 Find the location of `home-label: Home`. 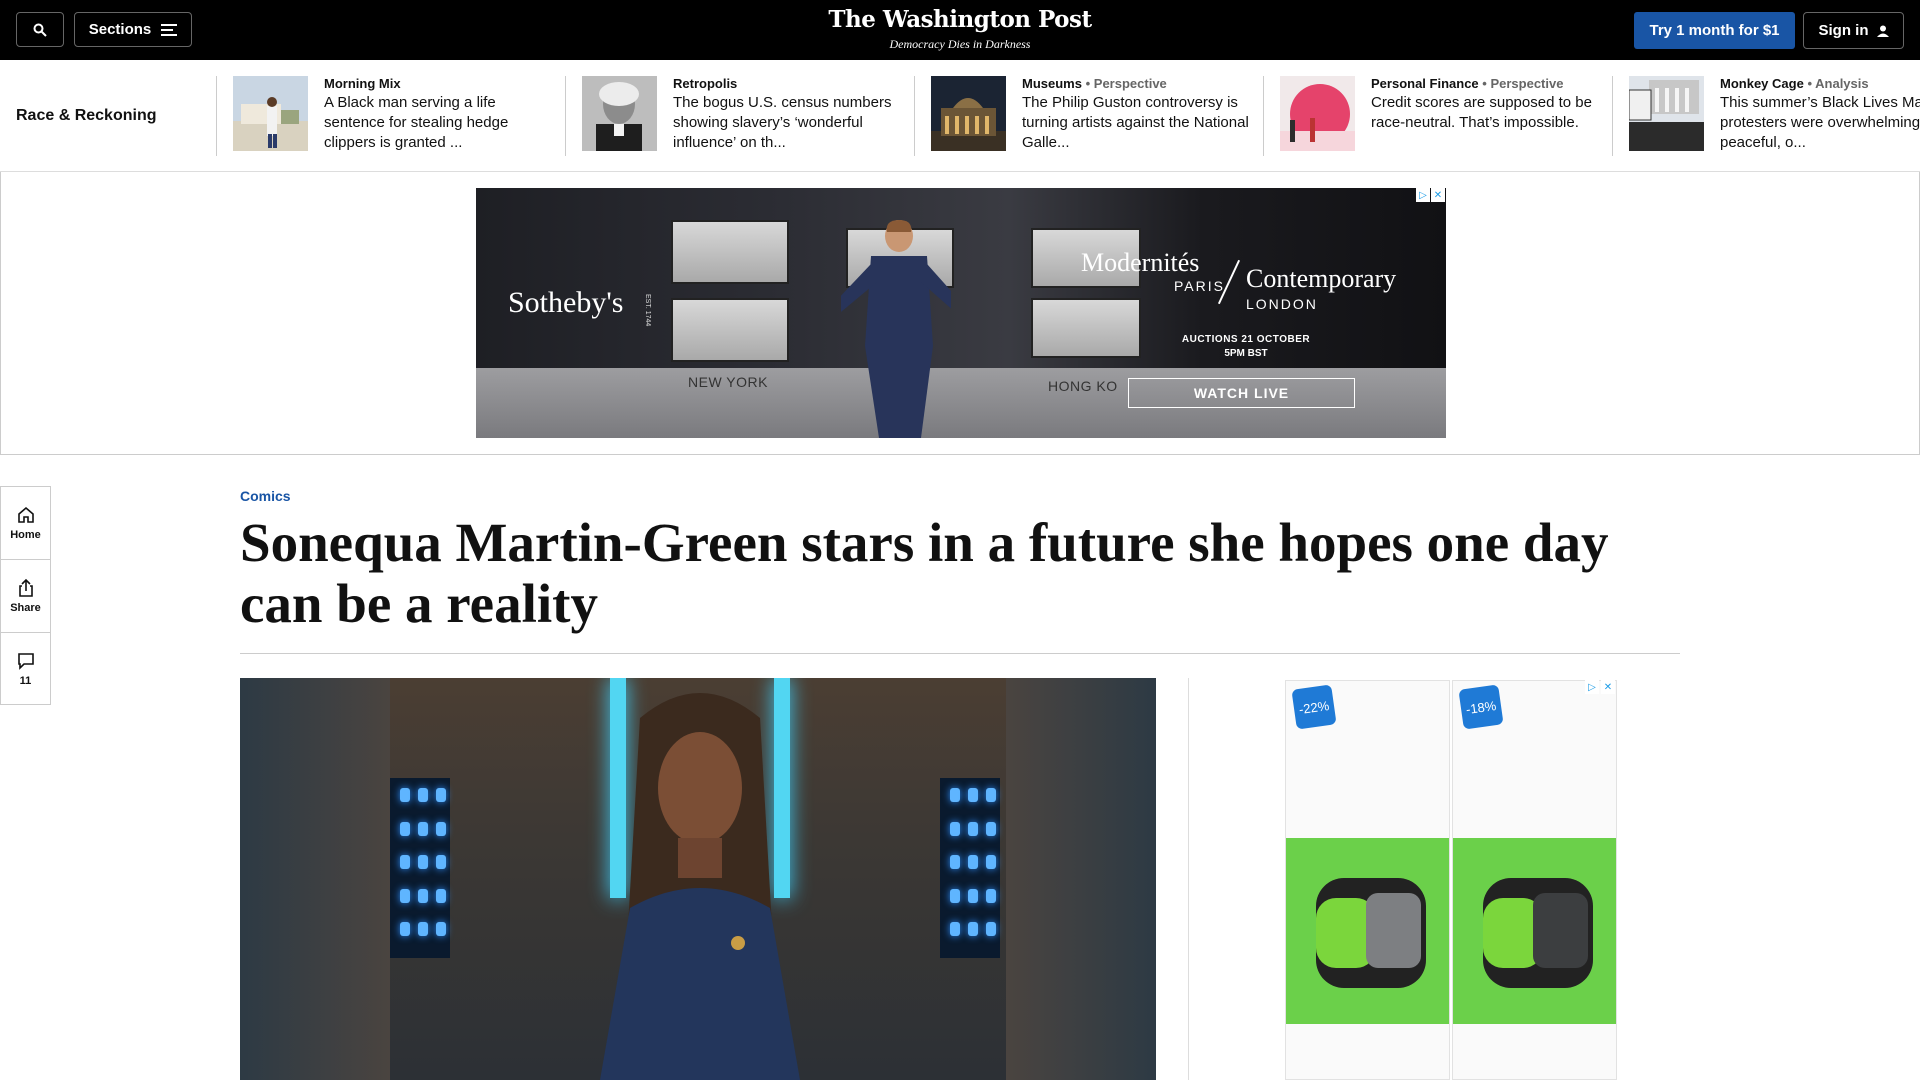

home-label: Home is located at coordinates (25, 535).